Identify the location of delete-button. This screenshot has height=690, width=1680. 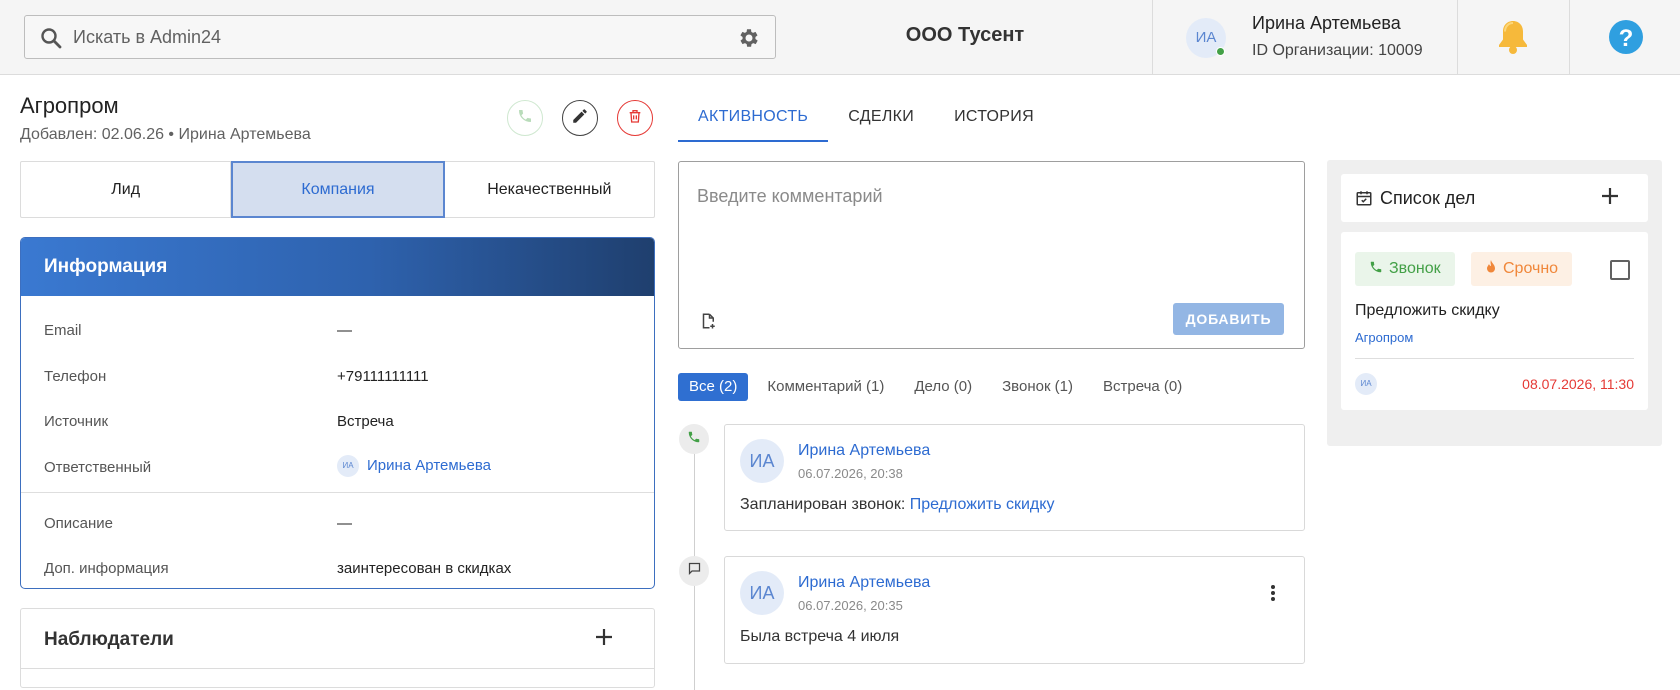
(635, 118).